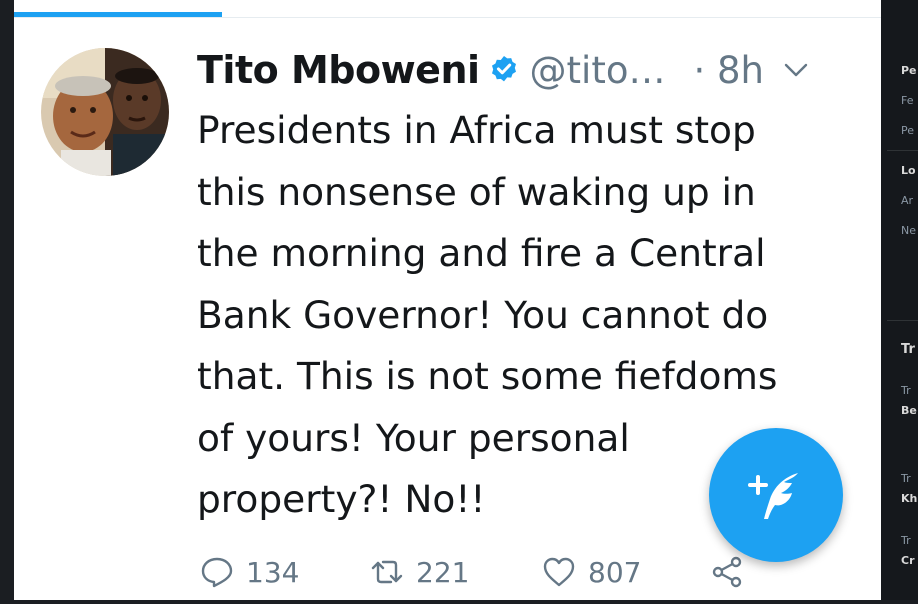 This screenshot has width=918, height=604. I want to click on verified-badge-icon, so click(504, 70).